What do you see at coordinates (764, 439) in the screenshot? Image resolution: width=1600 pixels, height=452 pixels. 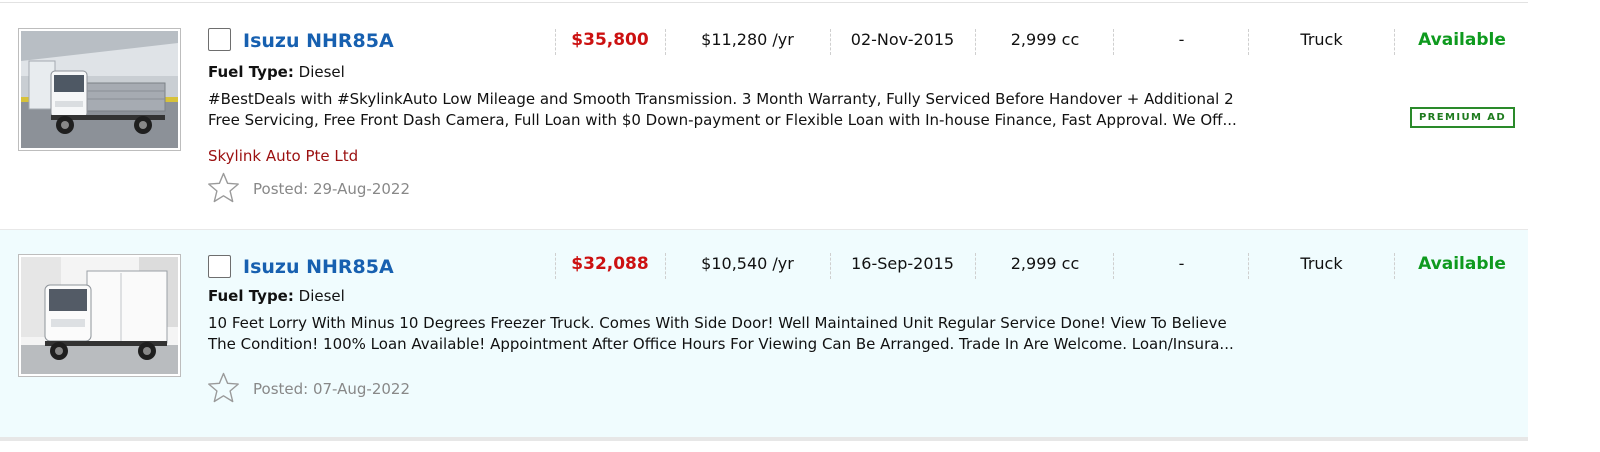 I see `bottom-divider` at bounding box center [764, 439].